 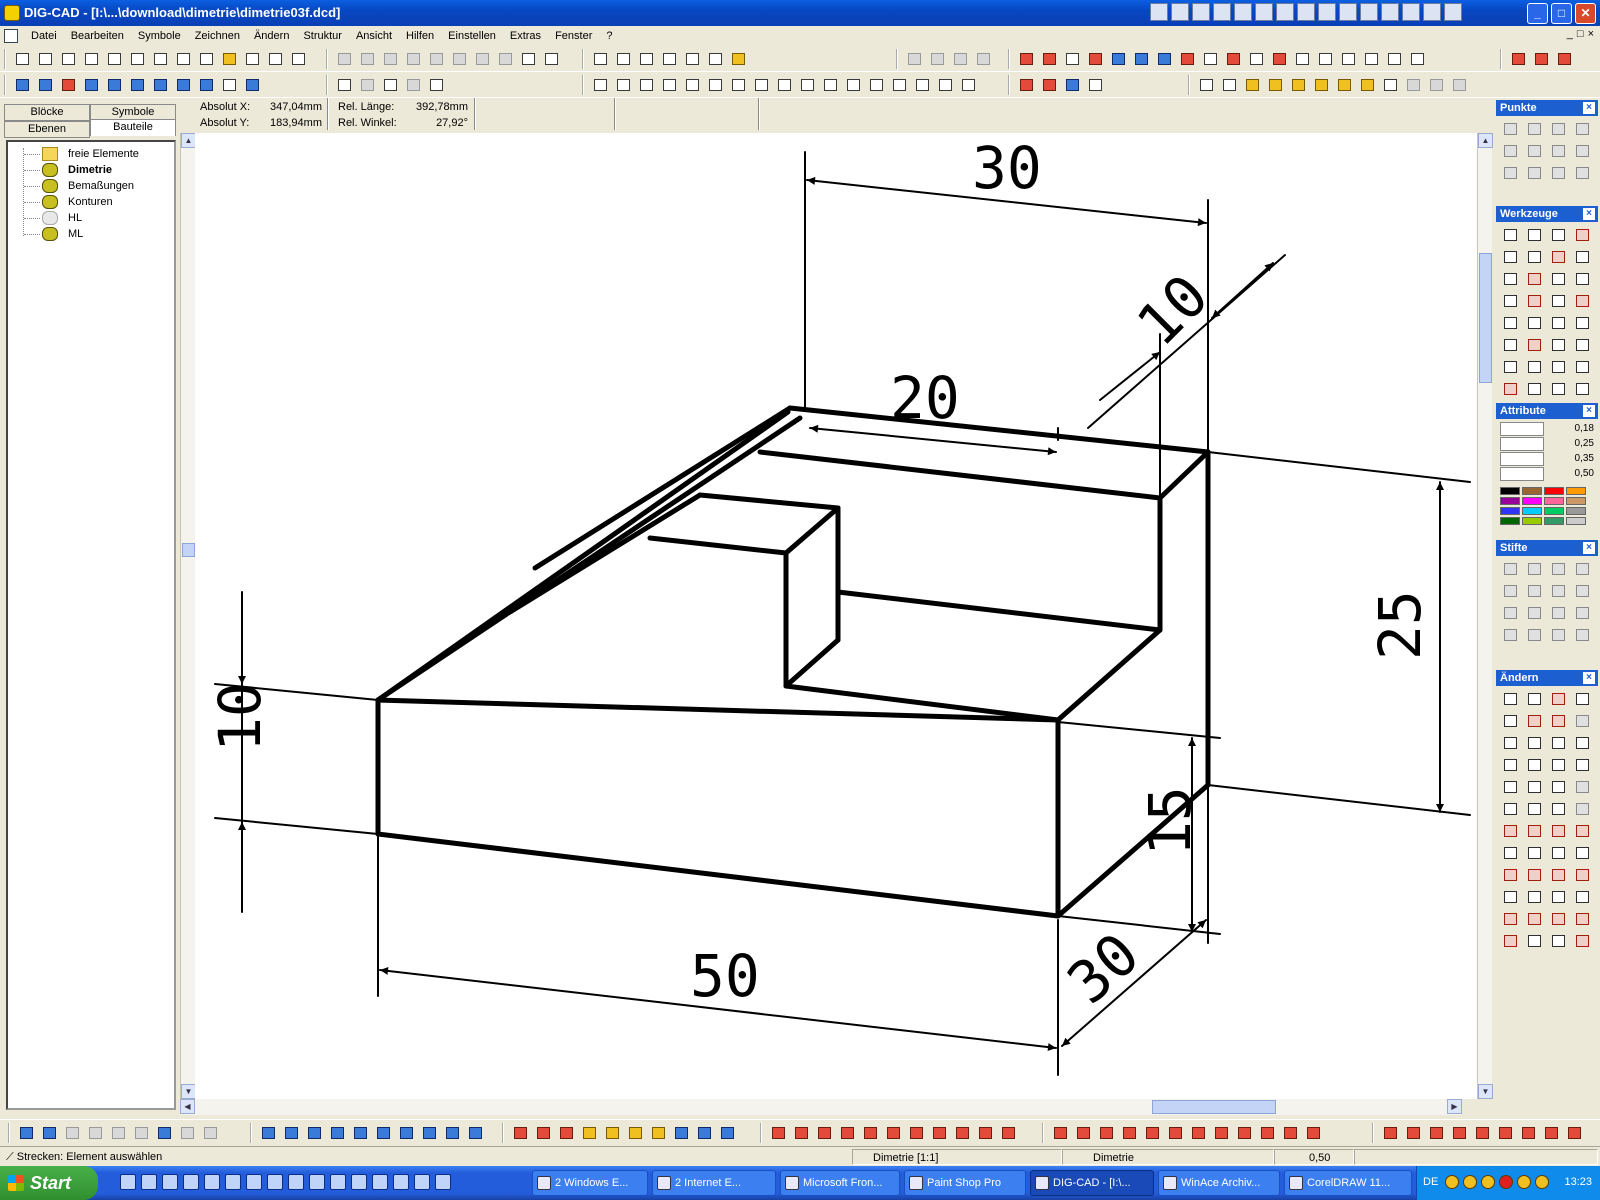 I want to click on clock: 13:23, so click(x=1578, y=1182).